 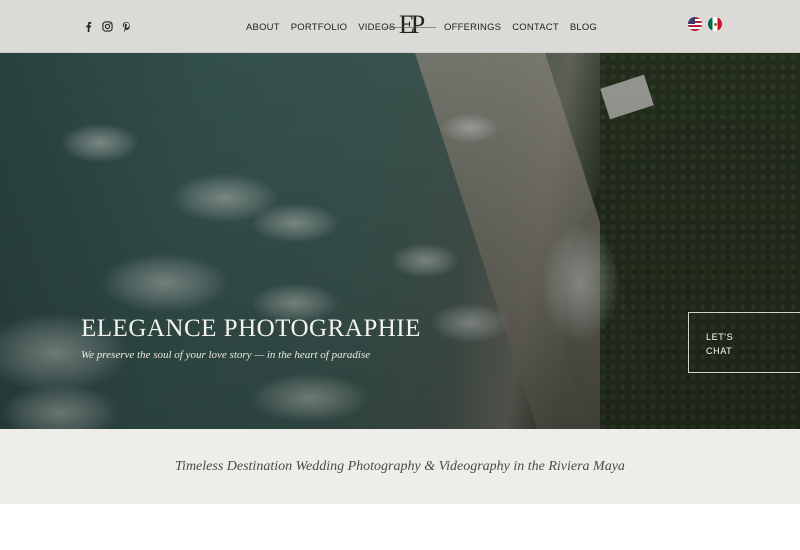 I want to click on instagram-icon, so click(x=107, y=26).